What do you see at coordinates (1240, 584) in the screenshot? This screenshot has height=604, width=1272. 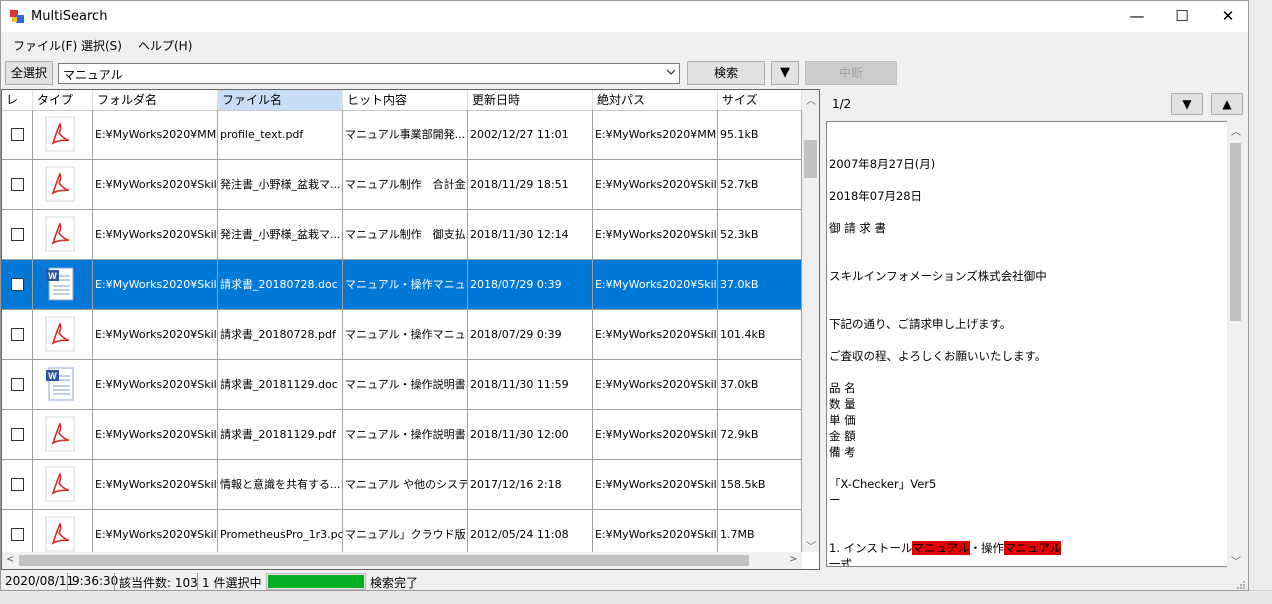 I see `resize-grip-icon` at bounding box center [1240, 584].